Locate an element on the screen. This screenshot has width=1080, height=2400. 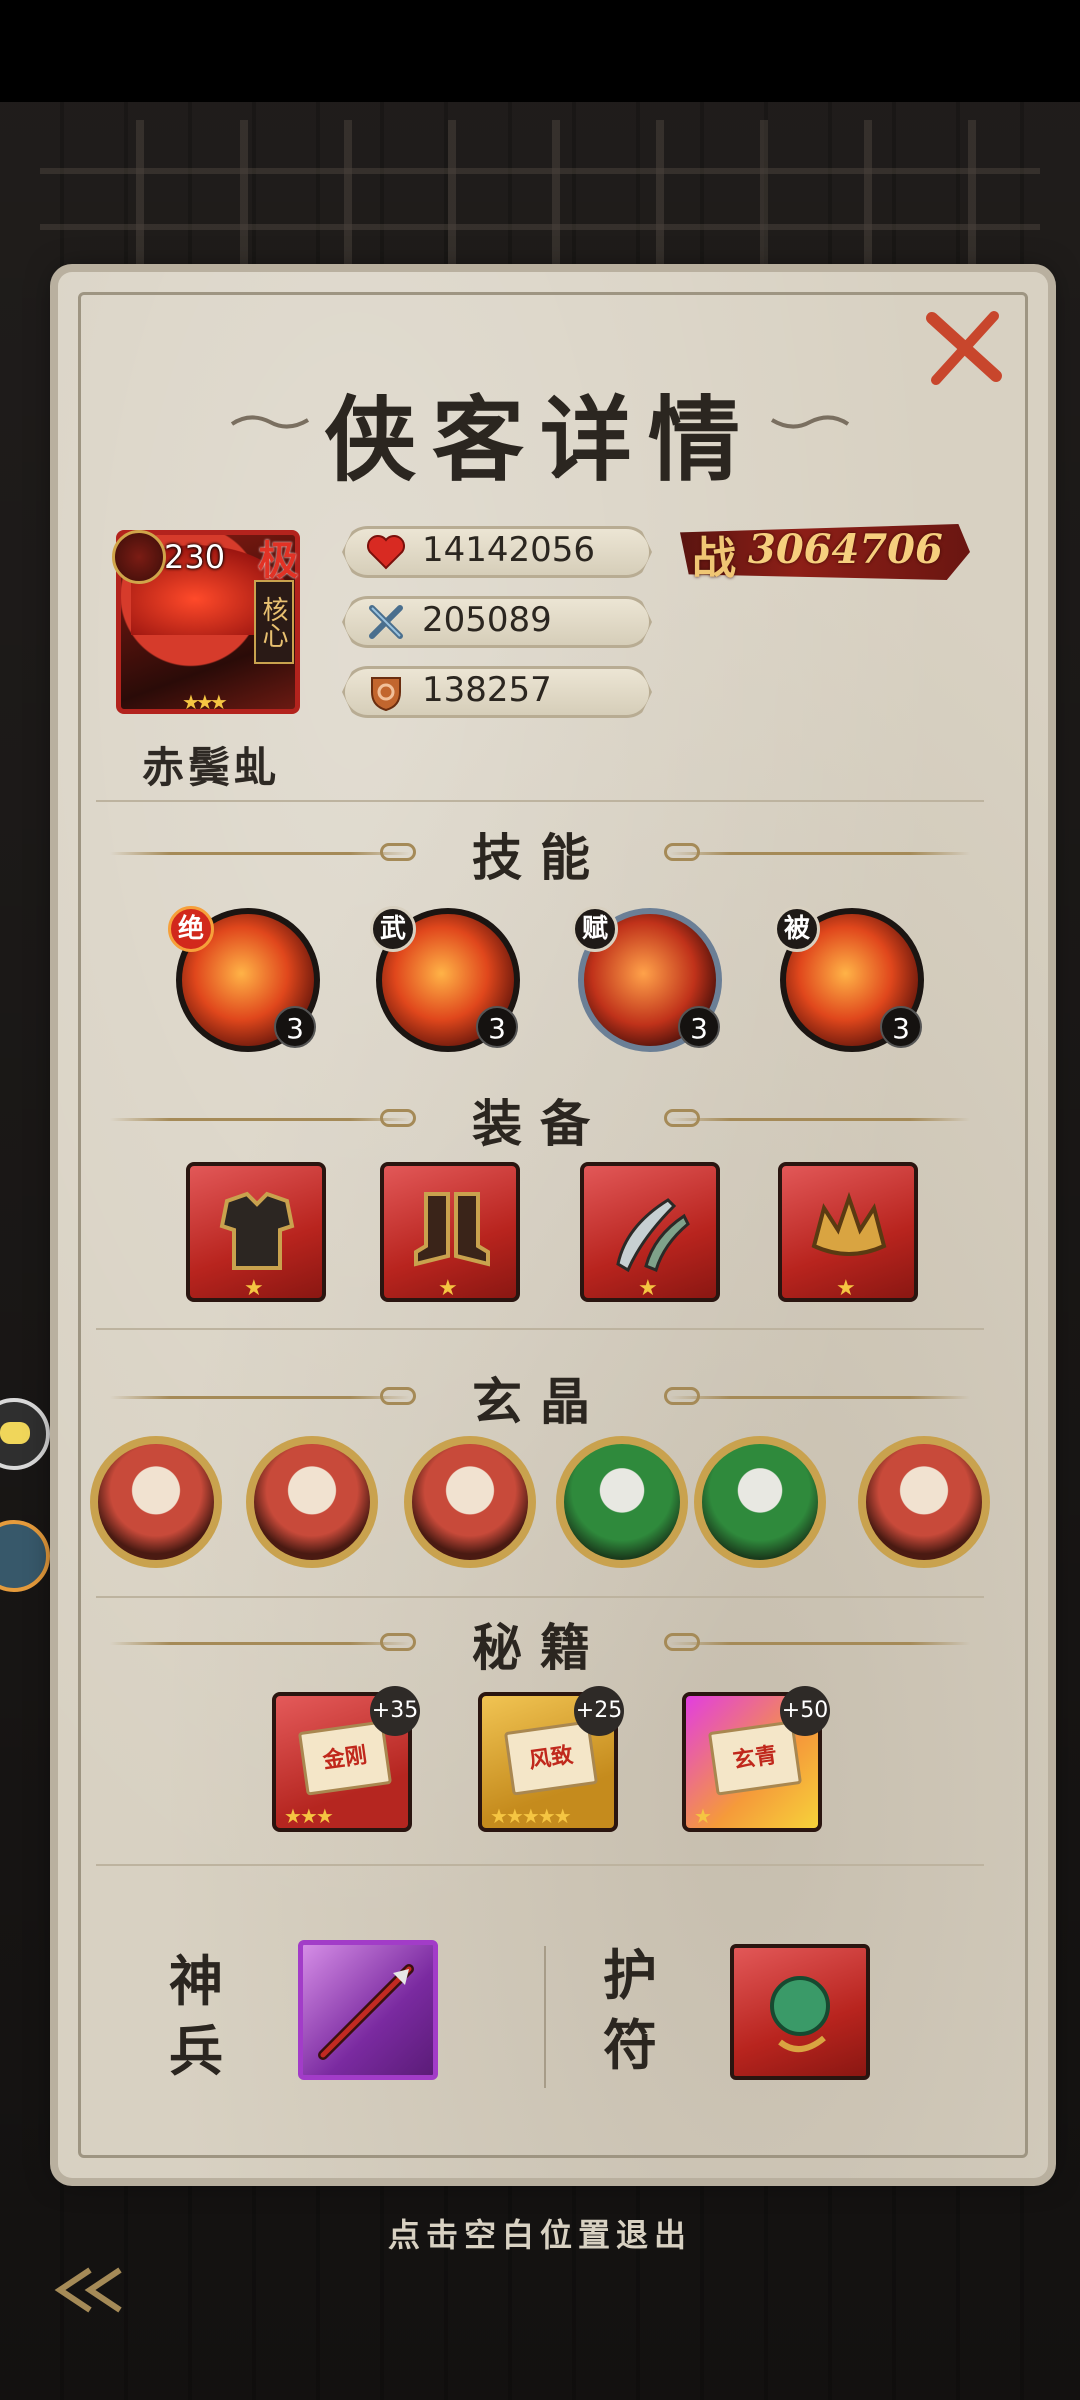
back-arrow-icon is located at coordinates (100, 2290).